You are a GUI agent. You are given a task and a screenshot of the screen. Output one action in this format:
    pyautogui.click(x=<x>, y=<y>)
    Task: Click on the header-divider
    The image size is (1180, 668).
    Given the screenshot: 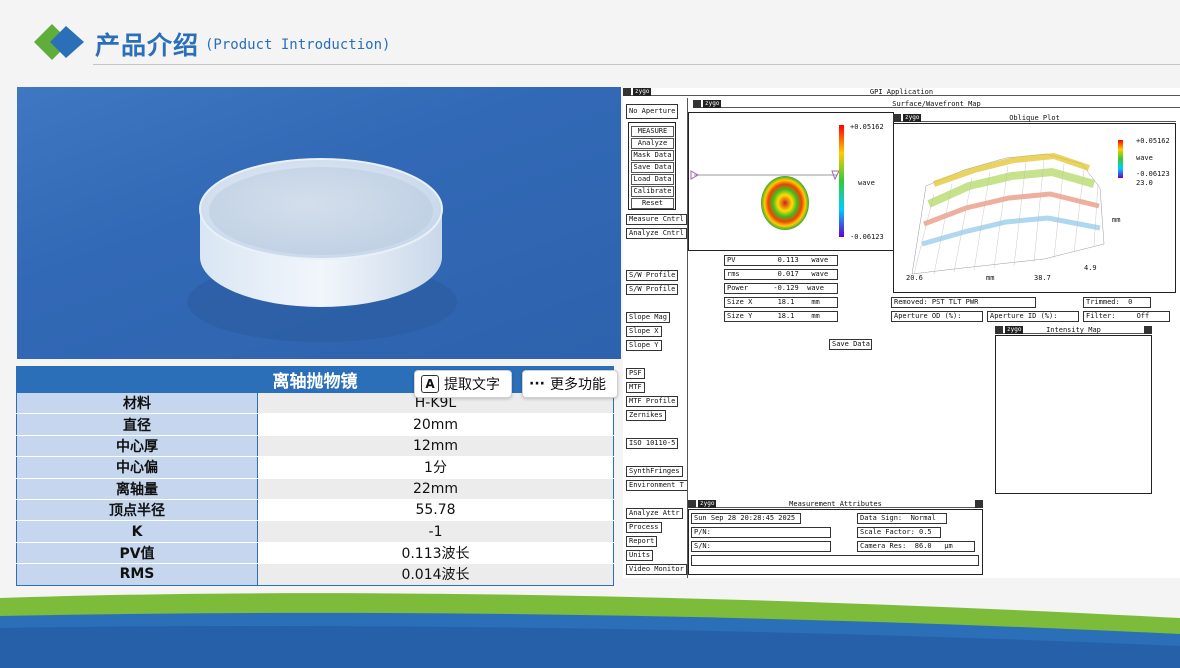 What is the action you would take?
    pyautogui.click(x=636, y=64)
    